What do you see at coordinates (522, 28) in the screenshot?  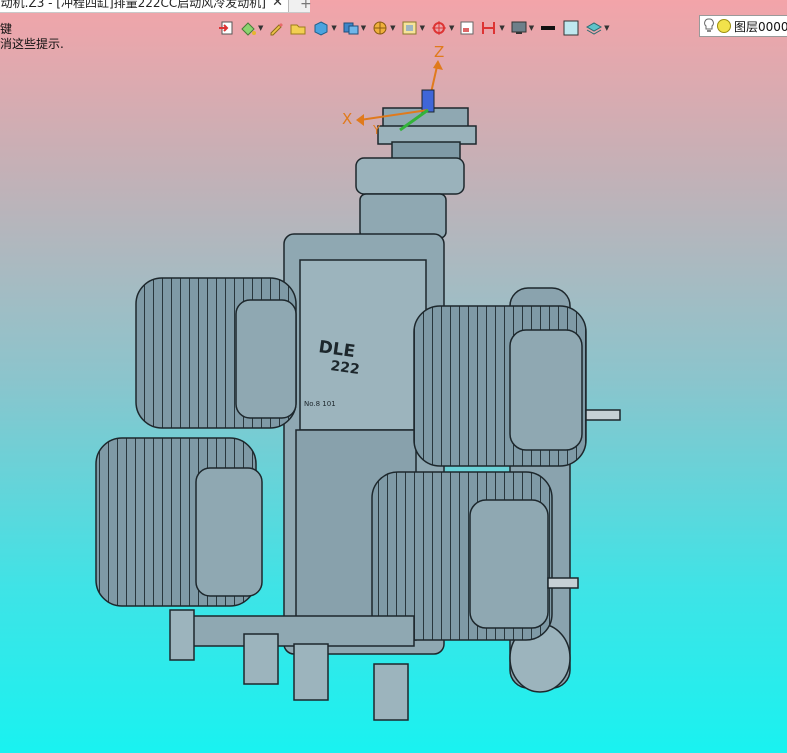 I see `monitor-icon: ▼` at bounding box center [522, 28].